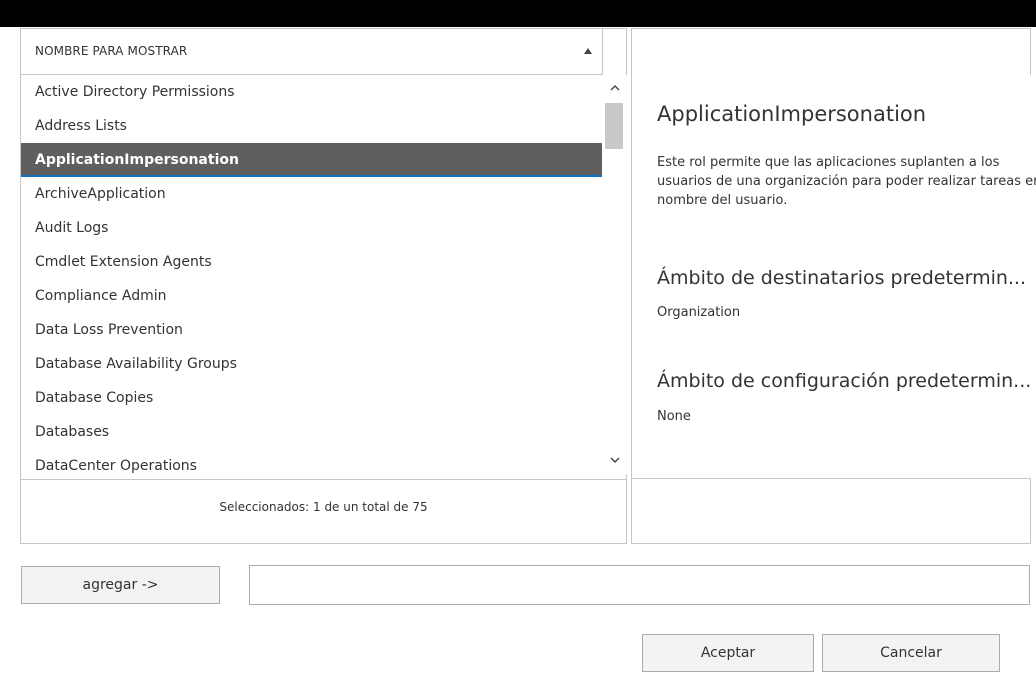  I want to click on list-item-selected: ApplicationImpersonation, so click(311, 160).